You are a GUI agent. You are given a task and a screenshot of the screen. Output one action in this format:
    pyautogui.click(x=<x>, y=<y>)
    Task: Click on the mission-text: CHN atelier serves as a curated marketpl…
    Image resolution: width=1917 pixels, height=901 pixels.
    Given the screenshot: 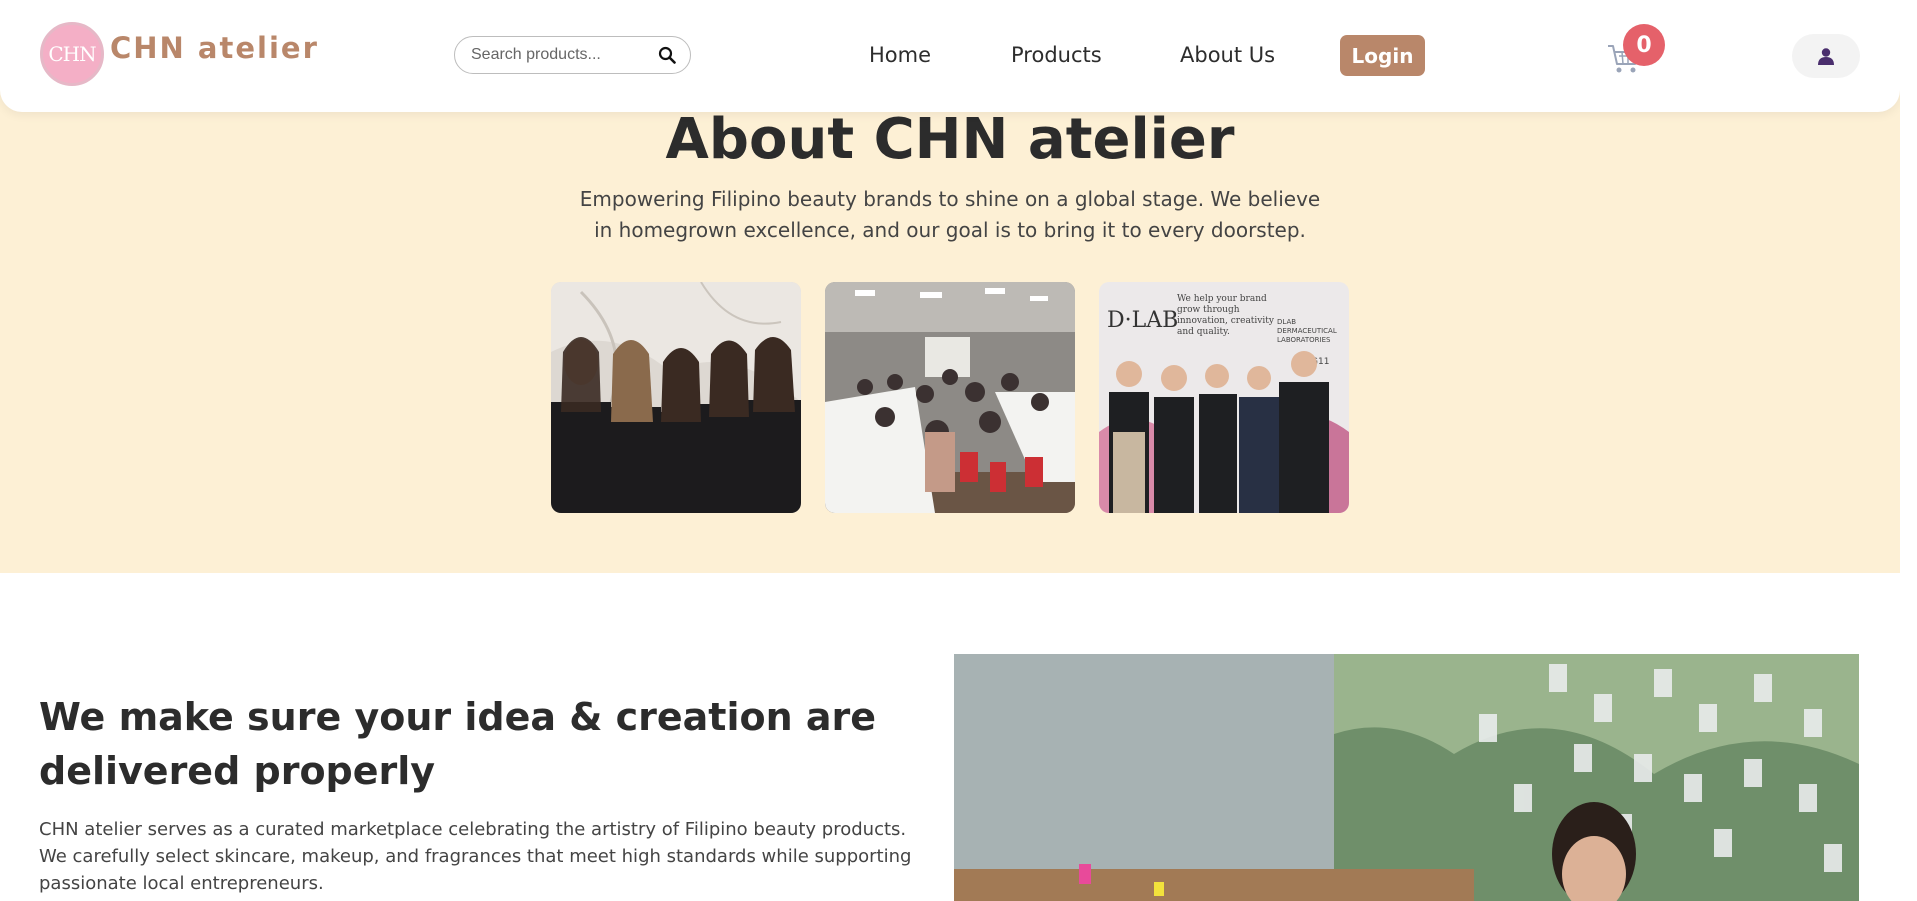 What is the action you would take?
    pyautogui.click(x=475, y=856)
    